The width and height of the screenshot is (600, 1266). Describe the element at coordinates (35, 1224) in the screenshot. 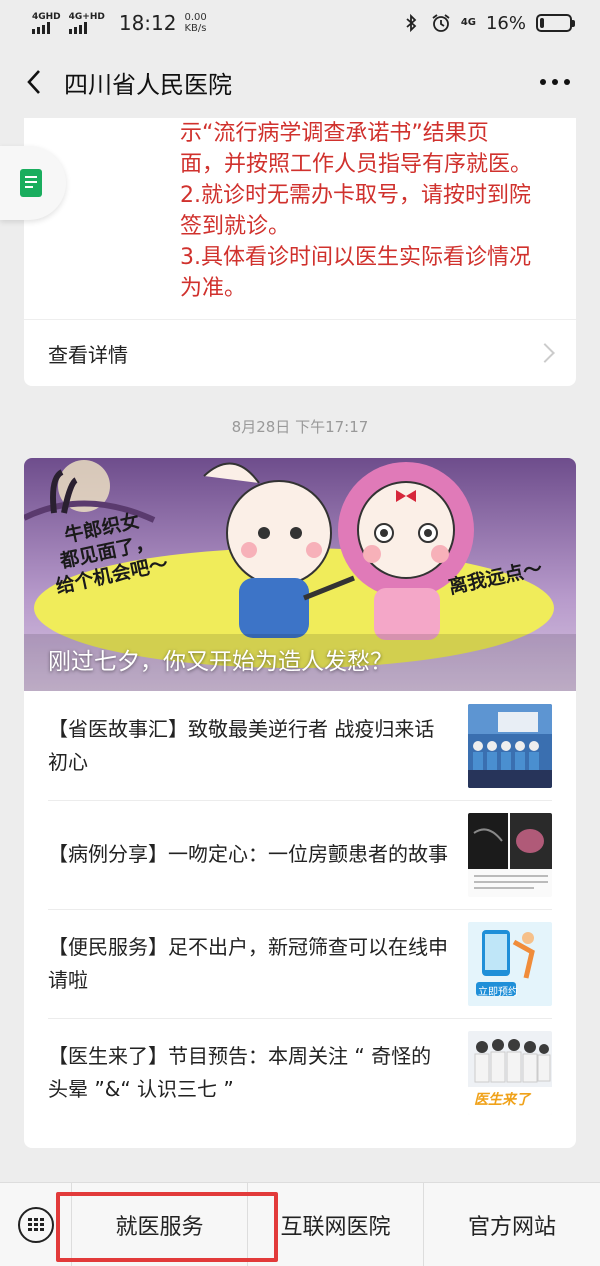

I see `keyboard-icon` at that location.